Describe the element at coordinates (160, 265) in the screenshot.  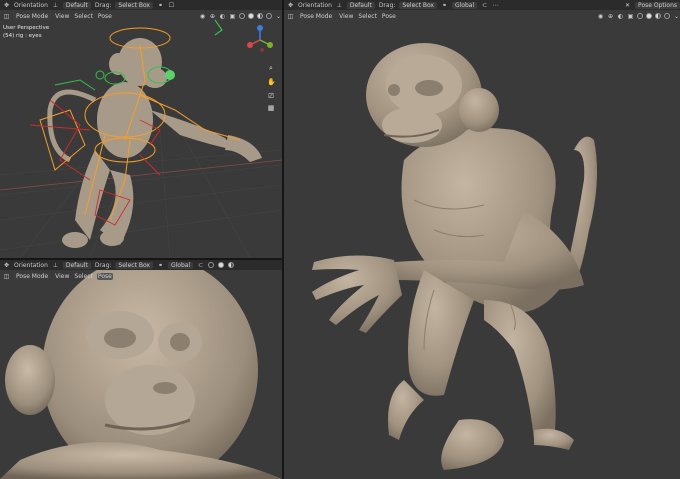
I see `link-icon: ⚭` at that location.